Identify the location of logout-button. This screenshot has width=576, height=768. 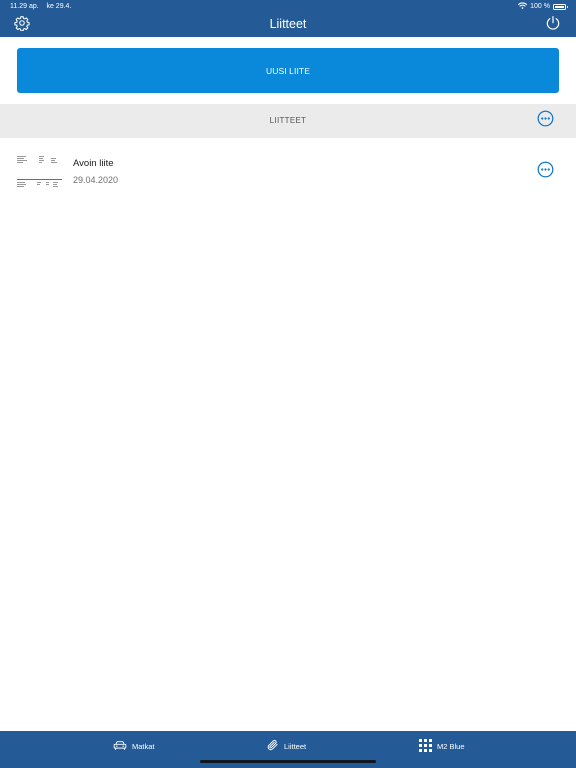
(553, 25).